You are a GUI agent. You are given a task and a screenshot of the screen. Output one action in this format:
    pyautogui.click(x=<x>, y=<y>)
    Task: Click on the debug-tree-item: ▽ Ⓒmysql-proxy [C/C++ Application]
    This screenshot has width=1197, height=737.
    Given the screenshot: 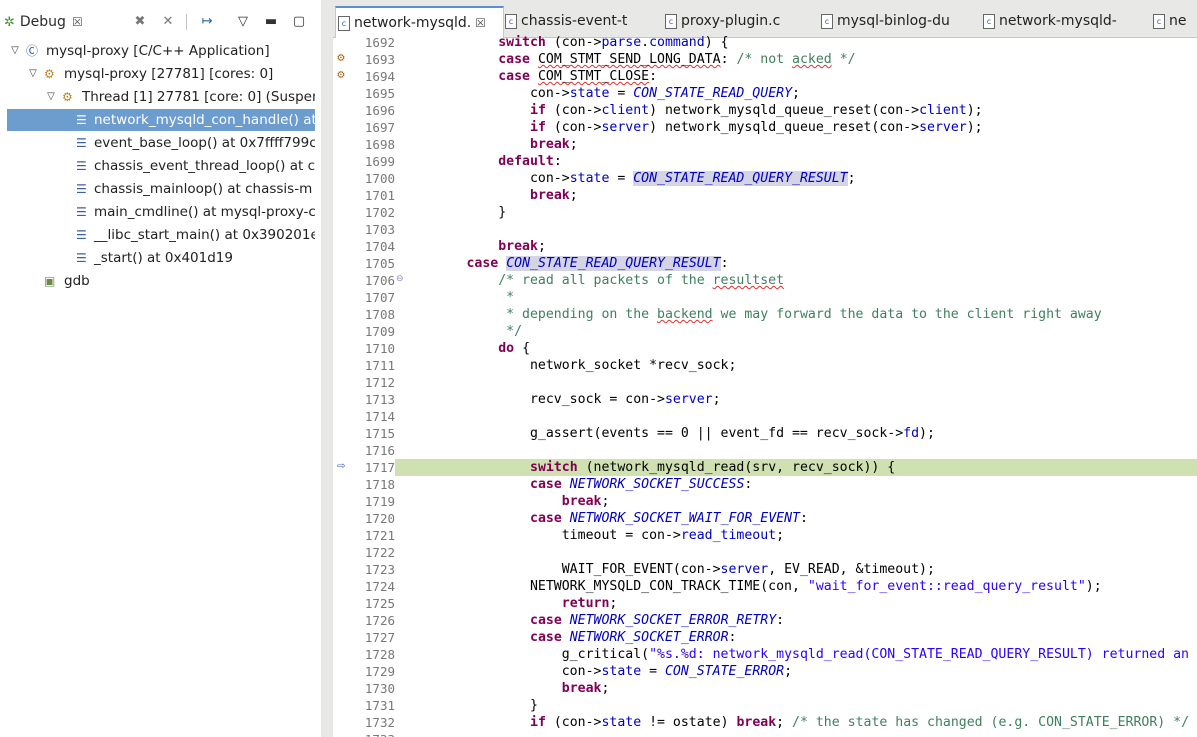 What is the action you would take?
    pyautogui.click(x=157, y=51)
    